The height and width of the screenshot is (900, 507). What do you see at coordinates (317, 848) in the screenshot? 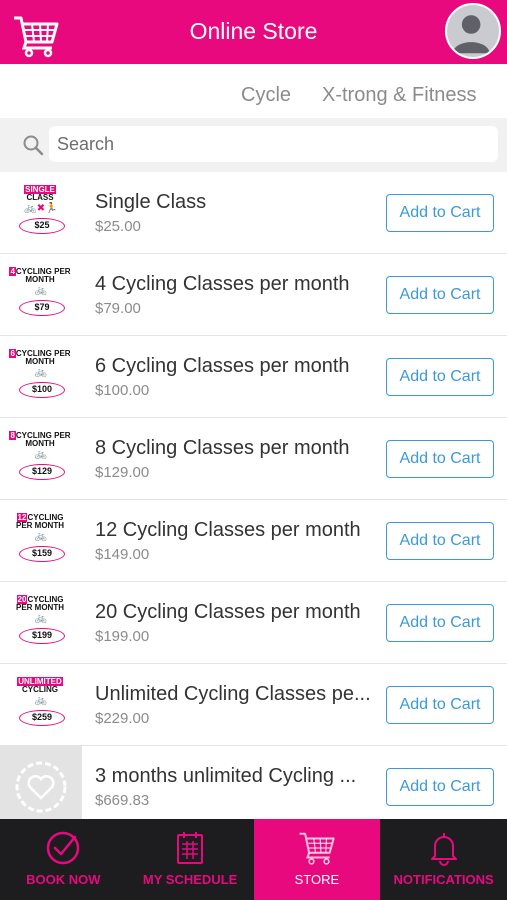
I see `shopping-cart-icon` at bounding box center [317, 848].